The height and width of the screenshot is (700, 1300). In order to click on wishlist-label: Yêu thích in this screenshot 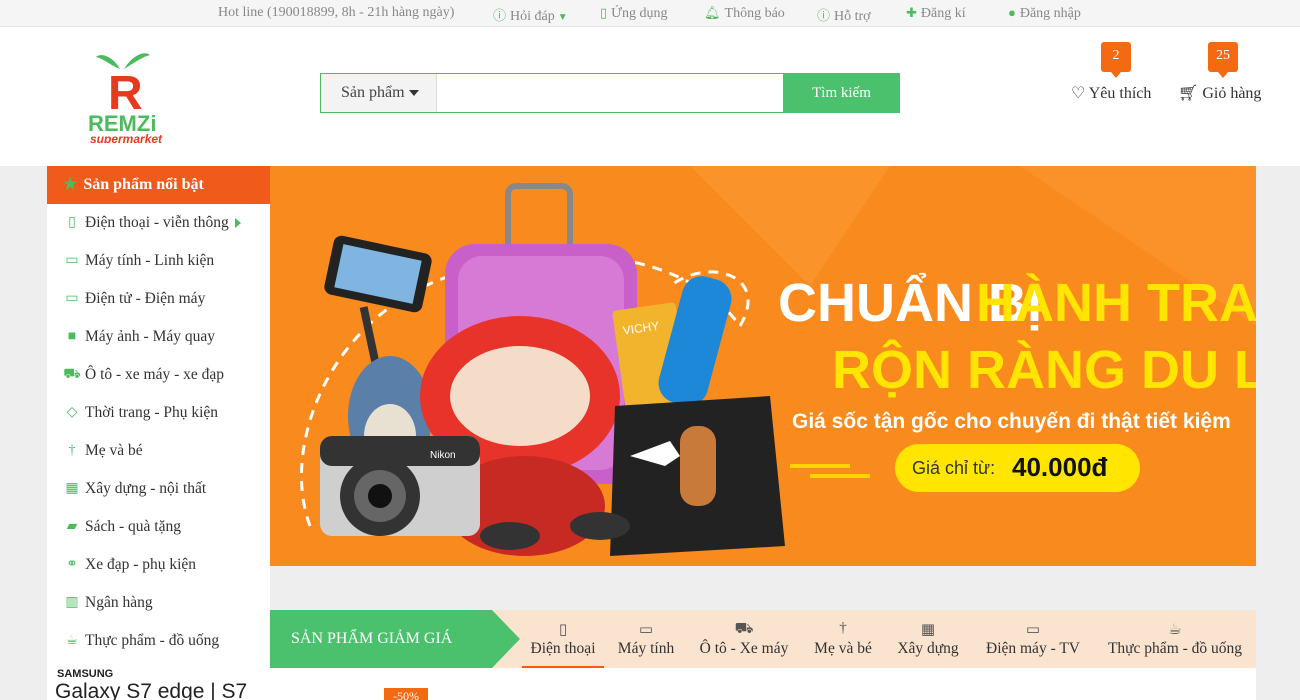, I will do `click(1120, 93)`.